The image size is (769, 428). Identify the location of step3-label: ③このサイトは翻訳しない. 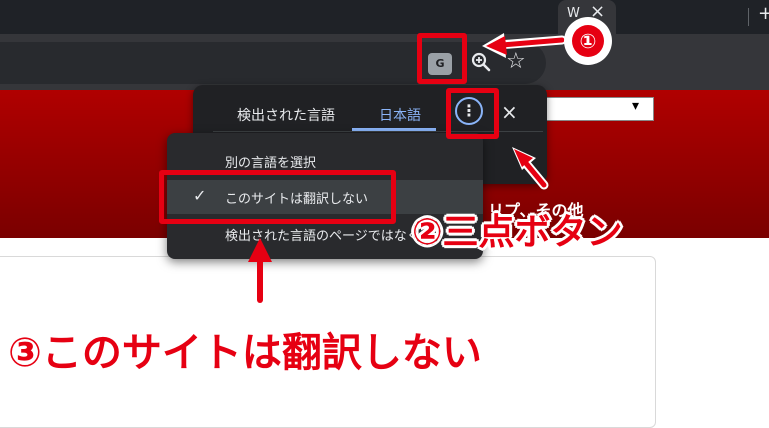
(245, 353).